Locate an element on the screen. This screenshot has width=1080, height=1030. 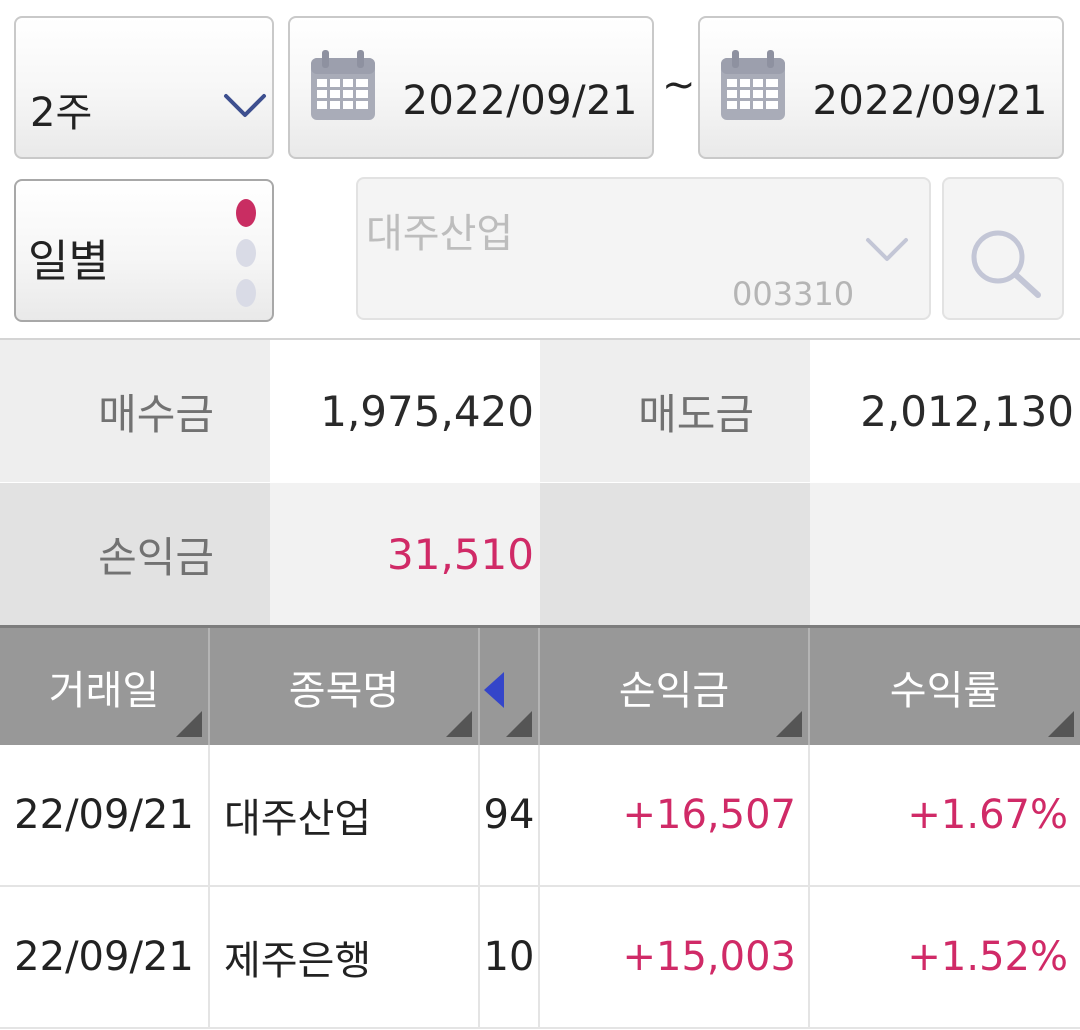
table-header: 거래일 종목명 손익금 수익률 is located at coordinates (540, 685).